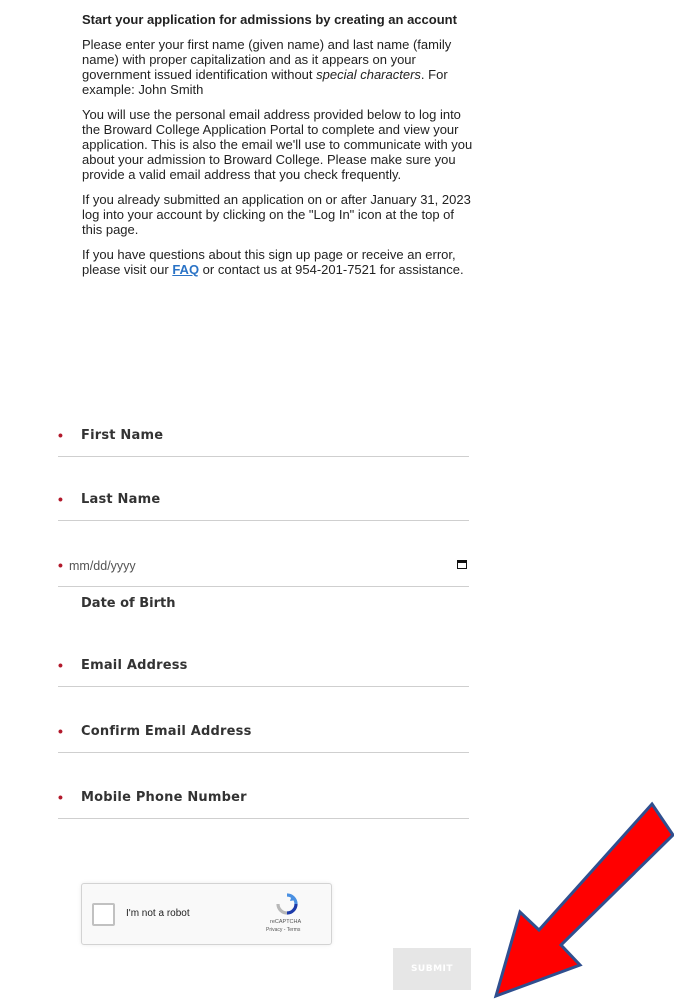  Describe the element at coordinates (263, 572) in the screenshot. I see `date-of-birth-input: • mm/dd/yyyy` at that location.